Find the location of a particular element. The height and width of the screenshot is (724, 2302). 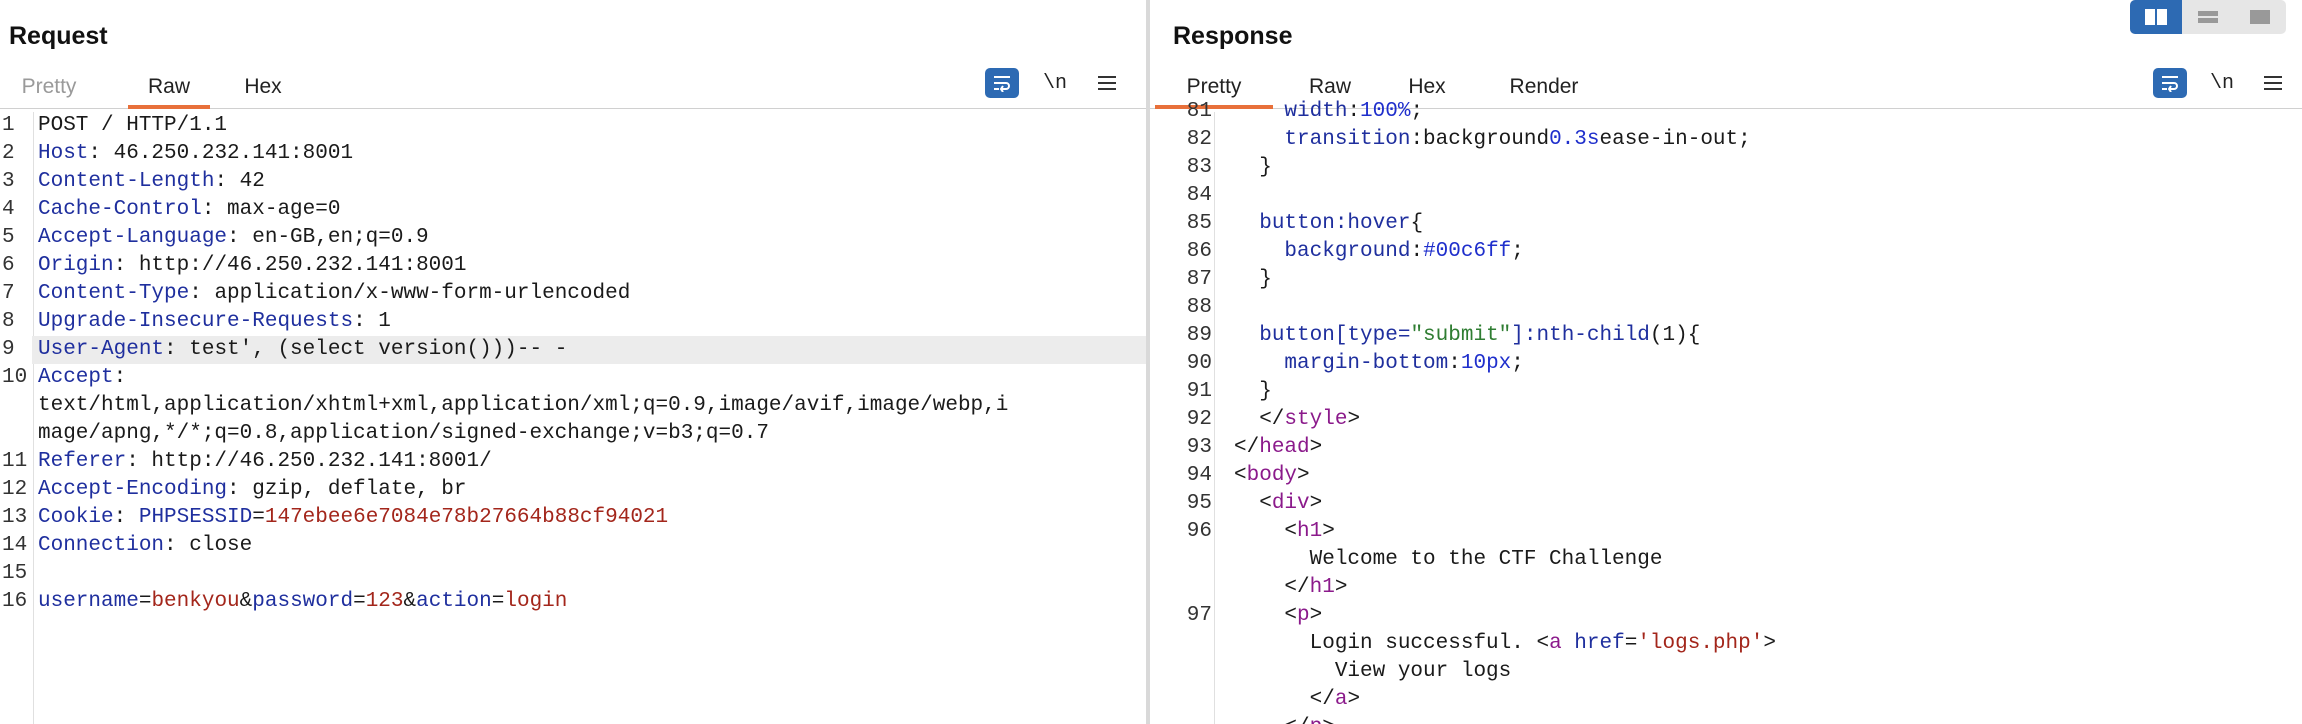

request-line: 3 Content-Length: 42 is located at coordinates (573, 182).